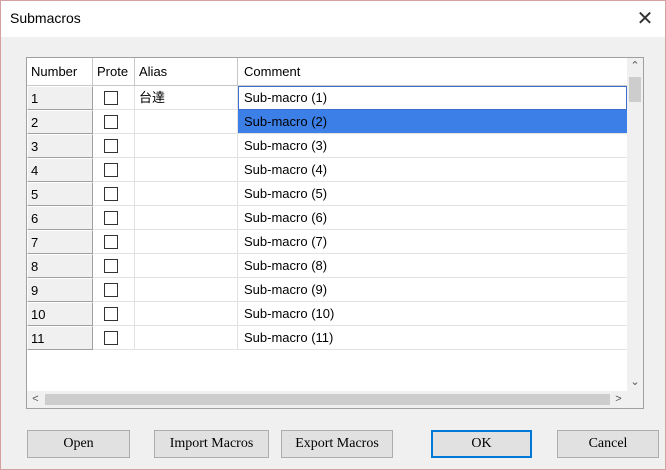 Image resolution: width=666 pixels, height=470 pixels. What do you see at coordinates (60, 194) in the screenshot?
I see `row-number-cell: 5` at bounding box center [60, 194].